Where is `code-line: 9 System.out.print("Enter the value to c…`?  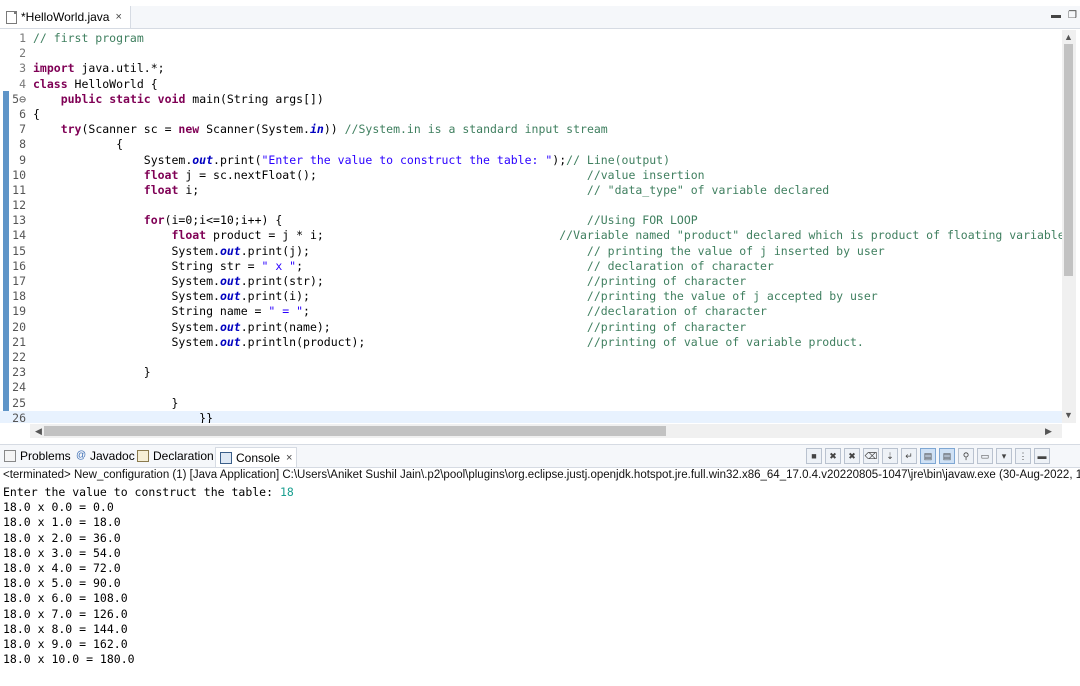
code-line: 9 System.out.print("Enter the value to c… is located at coordinates (531, 160).